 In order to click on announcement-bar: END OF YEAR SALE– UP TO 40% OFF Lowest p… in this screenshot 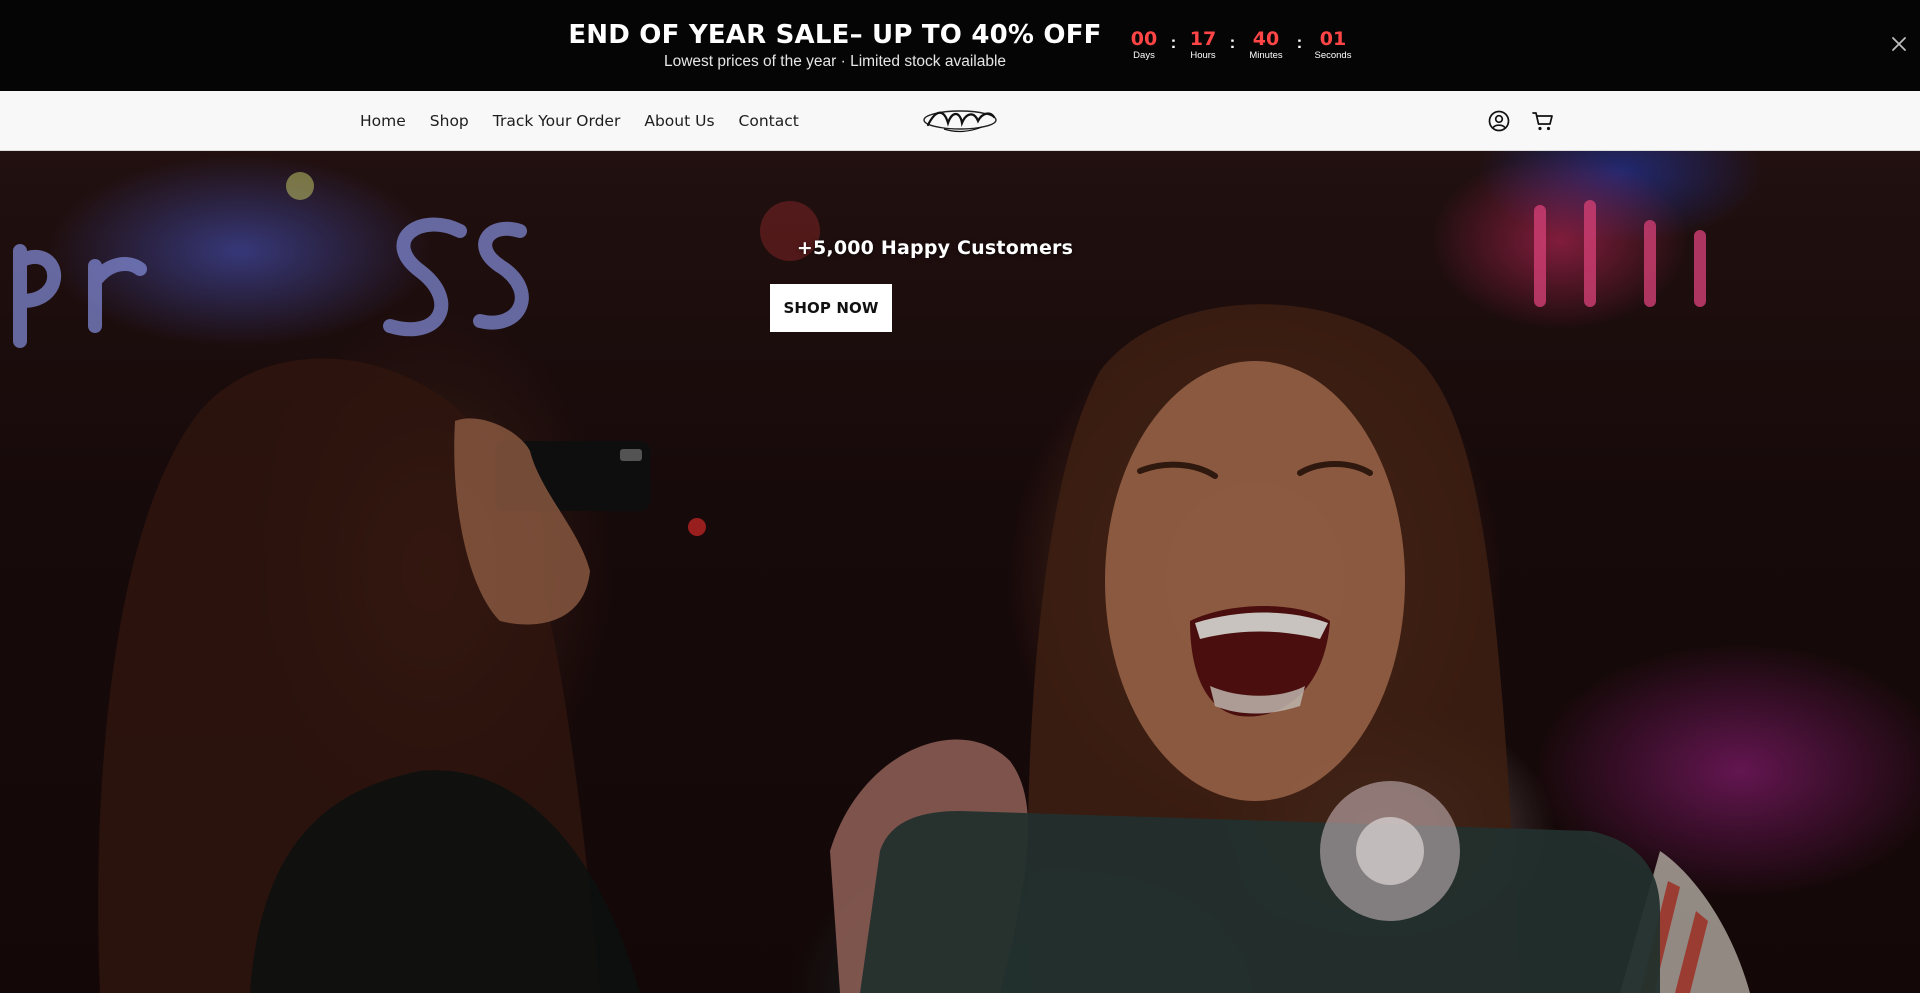, I will do `click(960, 45)`.